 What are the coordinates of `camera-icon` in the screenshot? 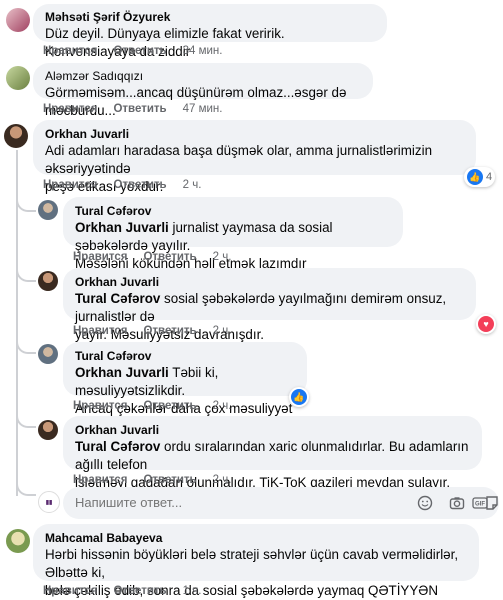 It's located at (457, 503).